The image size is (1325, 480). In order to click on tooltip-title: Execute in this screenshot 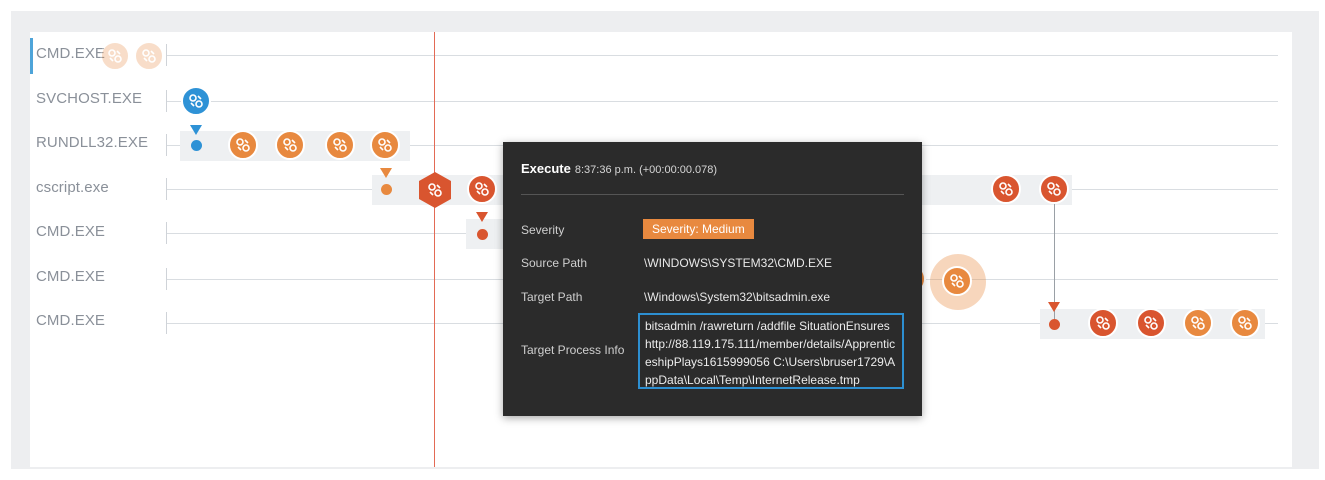, I will do `click(546, 168)`.